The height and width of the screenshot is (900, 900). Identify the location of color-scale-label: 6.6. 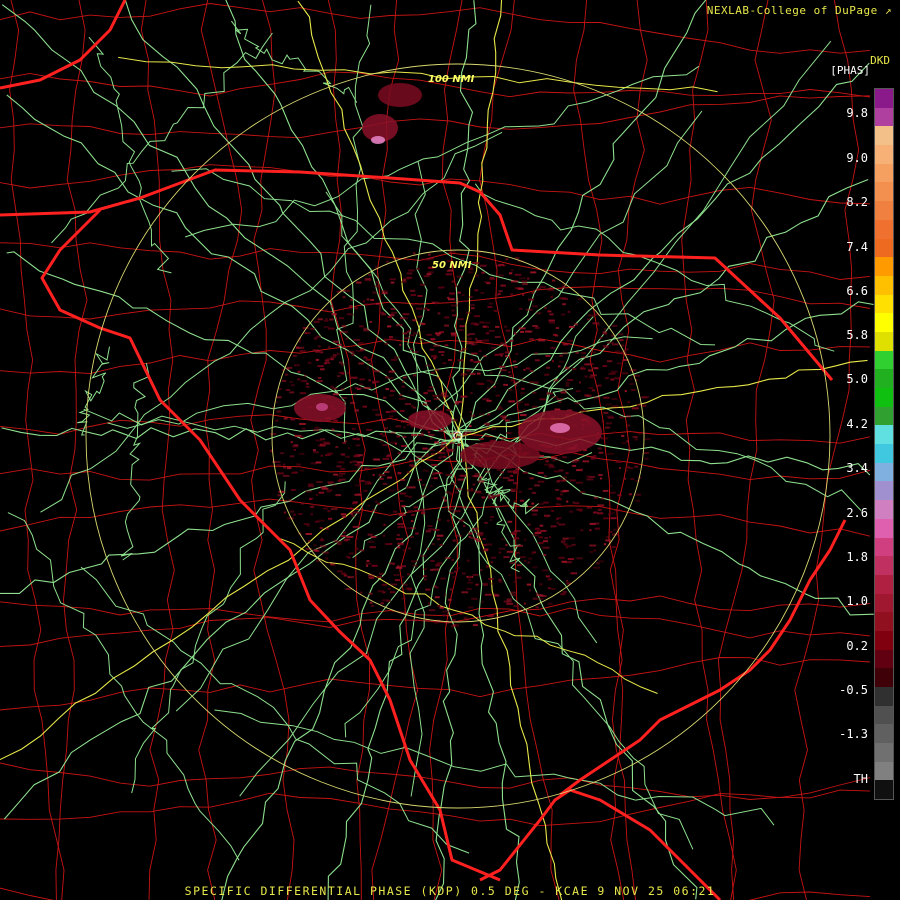
(857, 291).